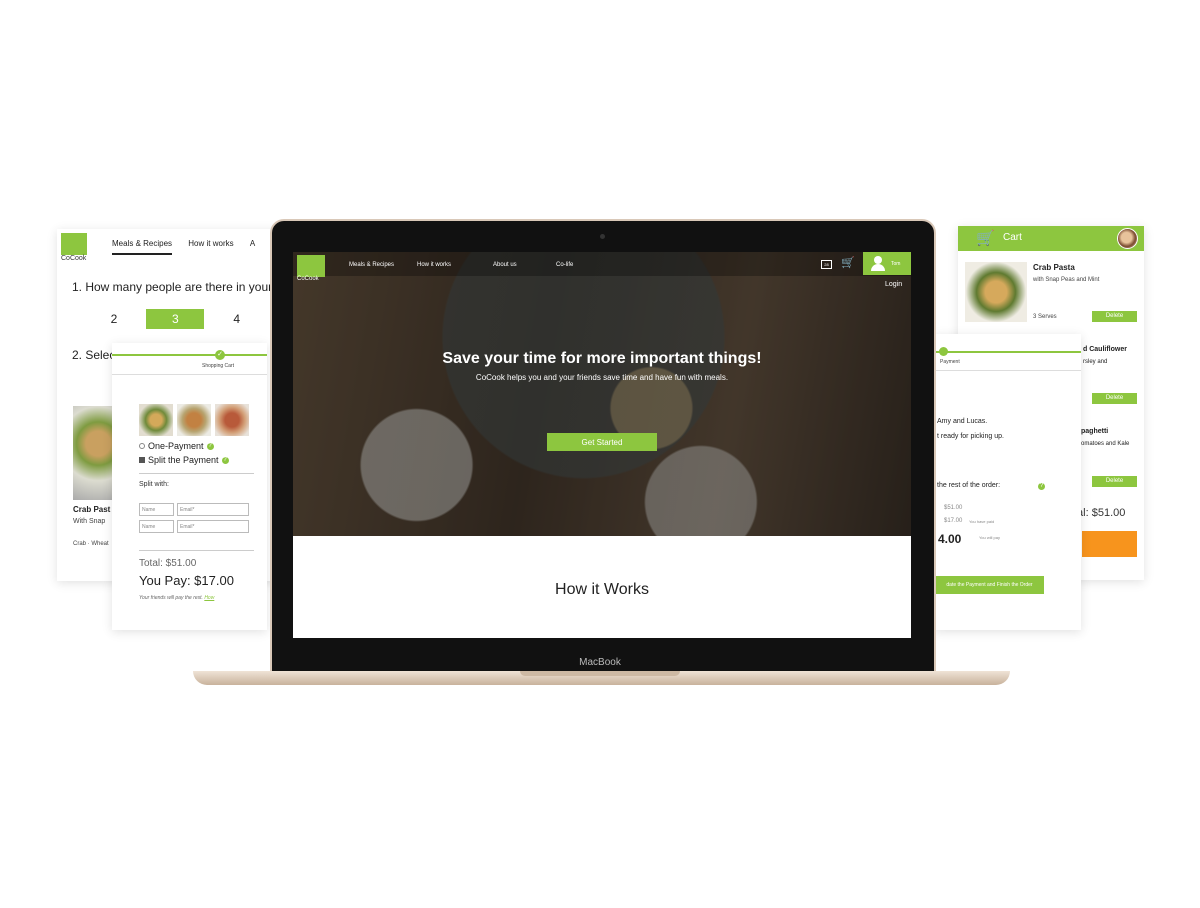 Image resolution: width=1200 pixels, height=908 pixels. I want to click on count-option-3: 3, so click(175, 319).